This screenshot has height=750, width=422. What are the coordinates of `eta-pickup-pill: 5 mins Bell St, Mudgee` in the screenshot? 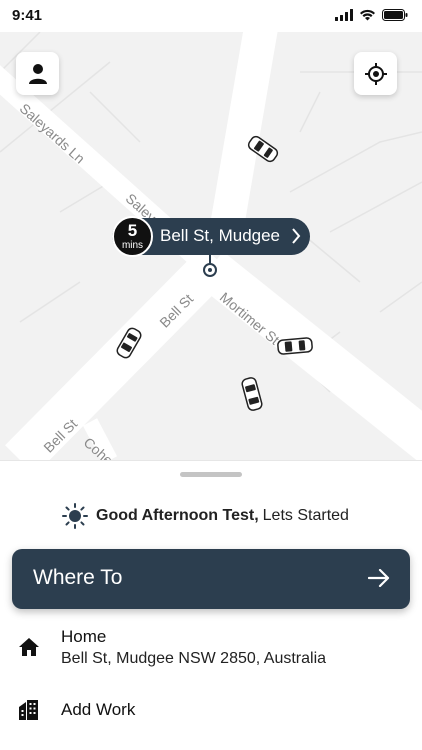 It's located at (211, 236).